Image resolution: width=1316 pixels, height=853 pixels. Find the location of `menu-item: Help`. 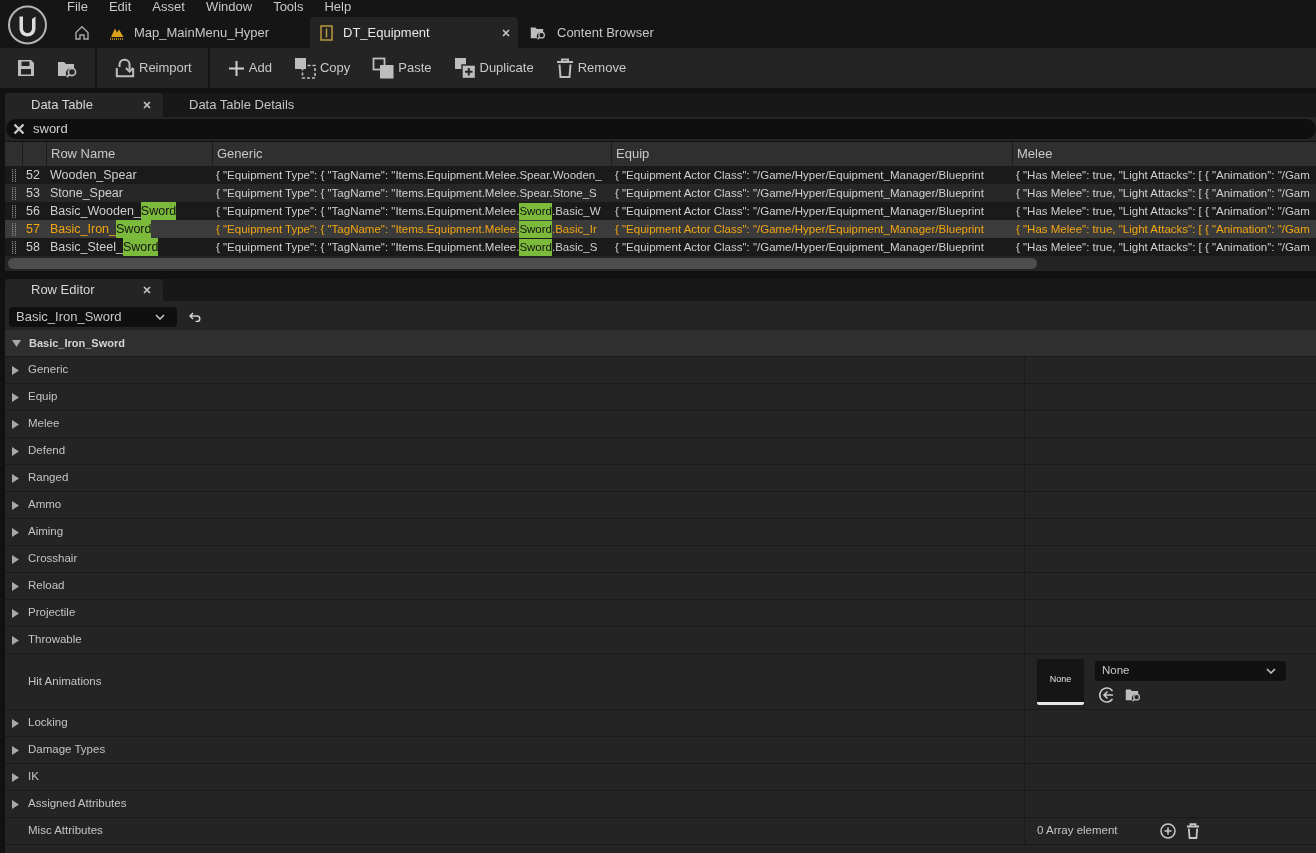

menu-item: Help is located at coordinates (338, 6).